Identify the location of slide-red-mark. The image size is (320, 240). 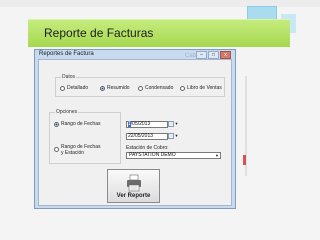
(244, 160).